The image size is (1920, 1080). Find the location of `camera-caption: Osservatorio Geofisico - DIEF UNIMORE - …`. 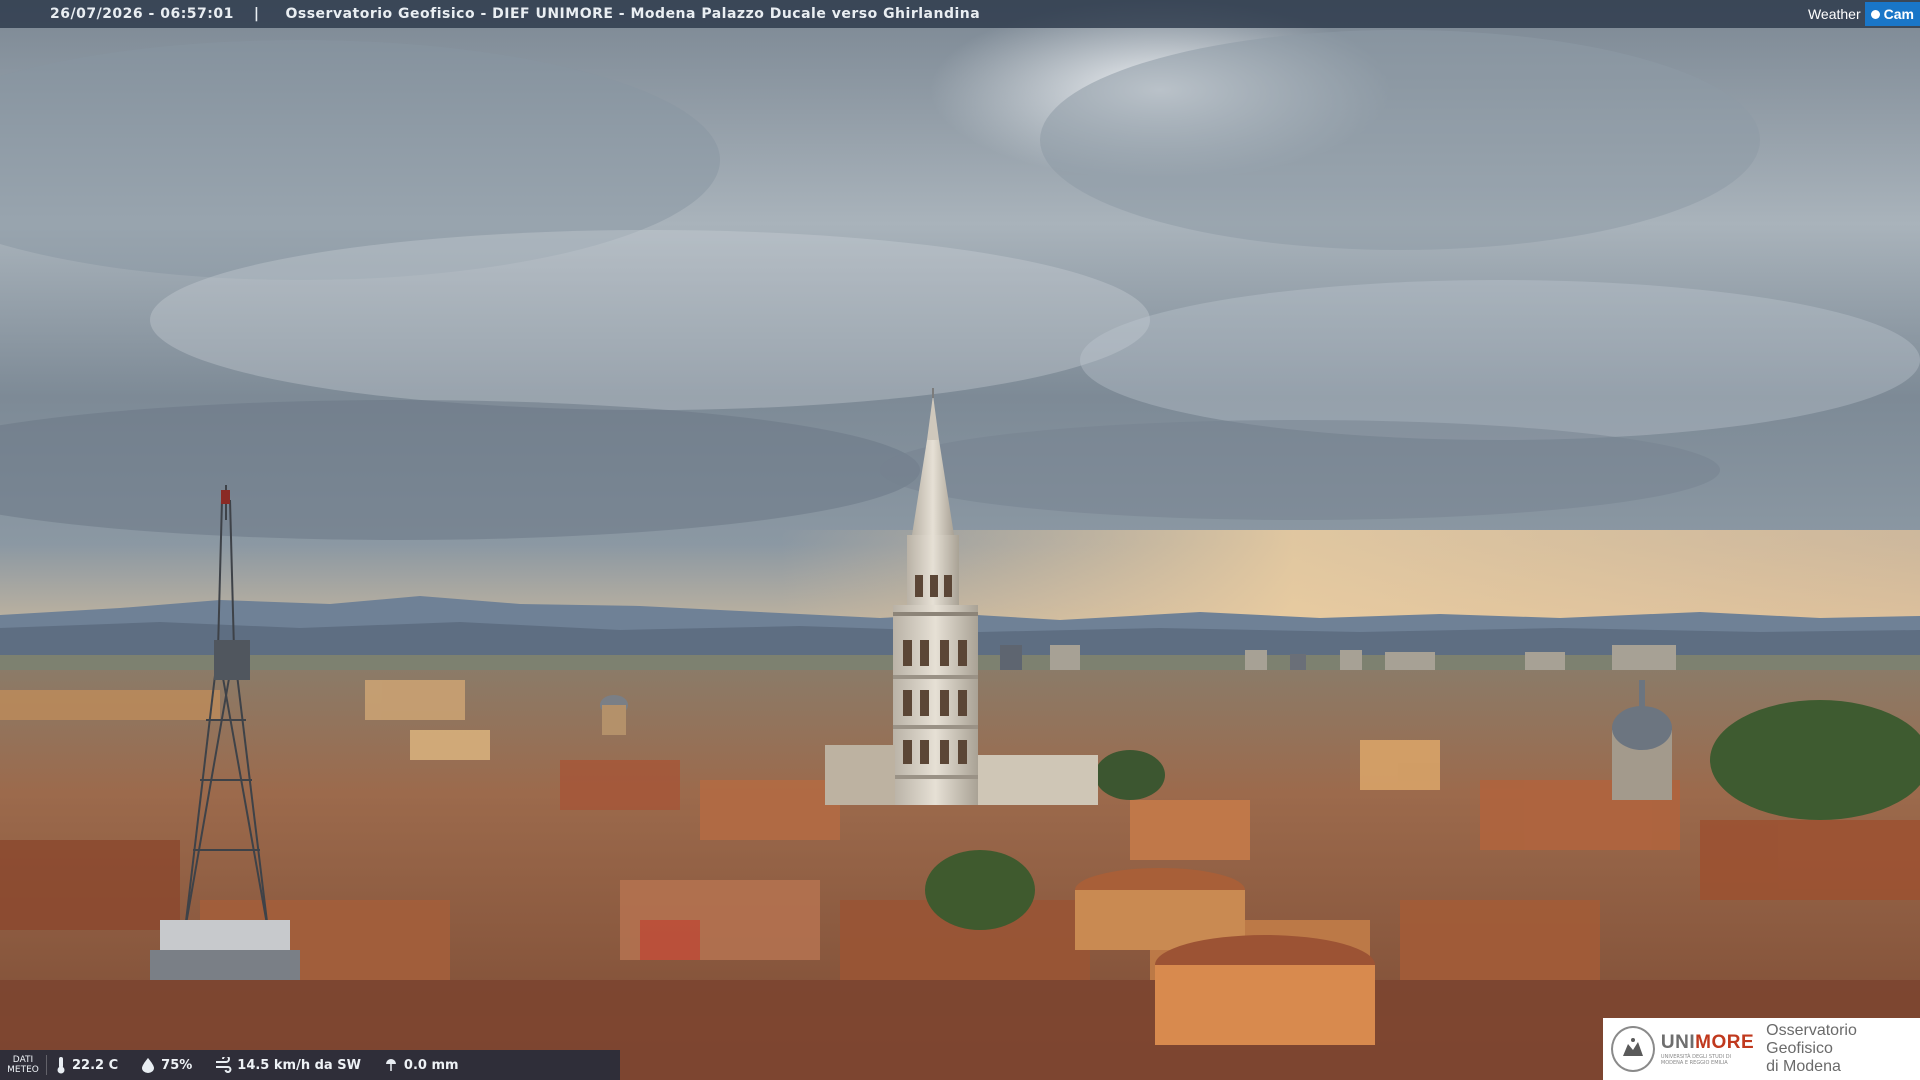

camera-caption: Osservatorio Geofisico - DIEF UNIMORE - … is located at coordinates (633, 14).